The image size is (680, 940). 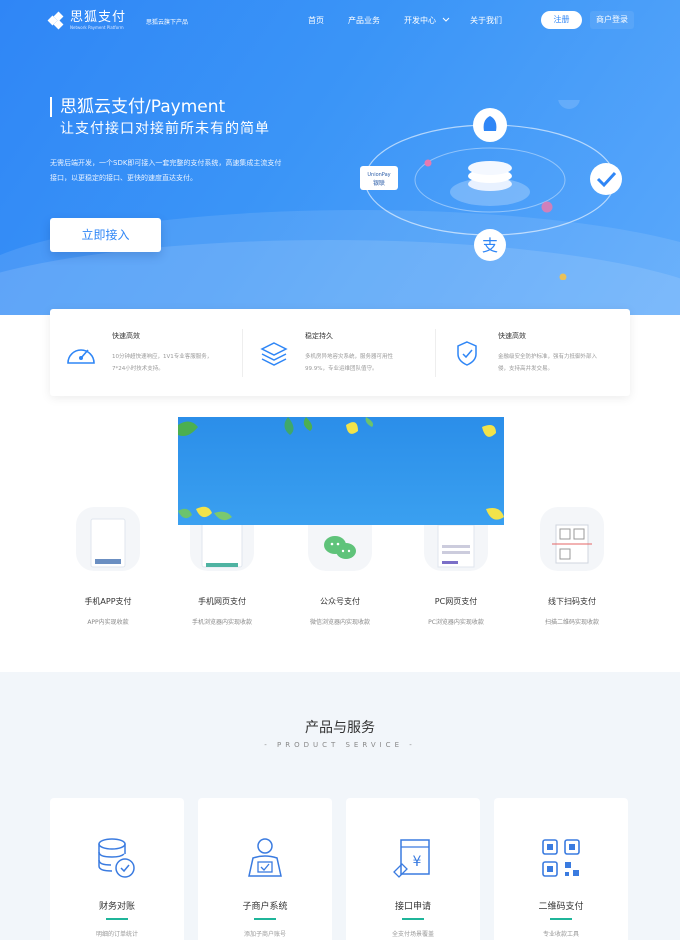 I want to click on logo: 思狐支付 Network Payment Platform, so click(x=87, y=20).